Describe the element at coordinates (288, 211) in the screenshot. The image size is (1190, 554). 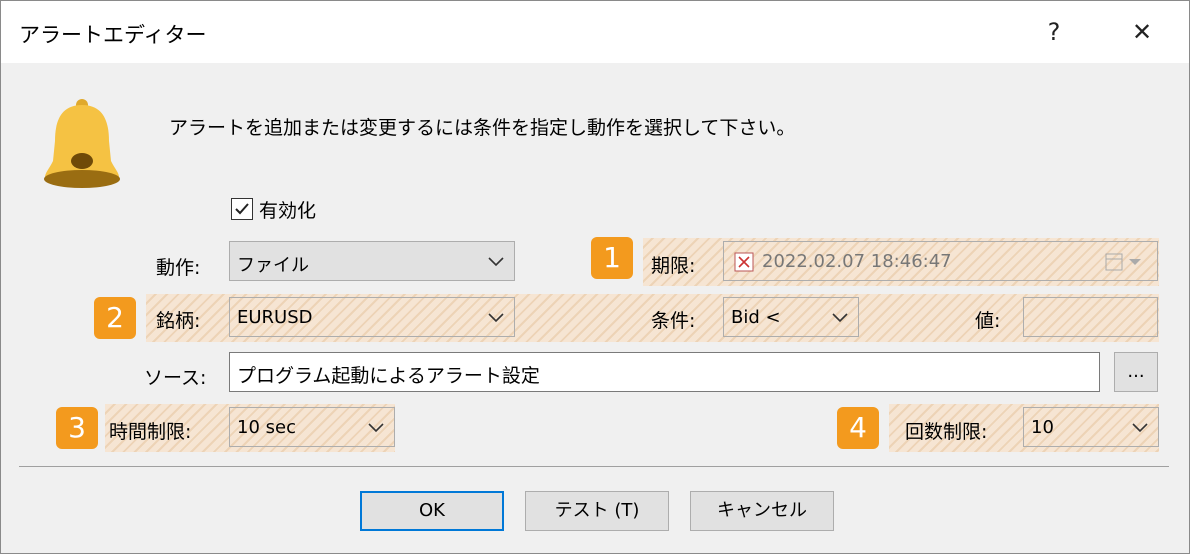
I see `enable-label: 有効化` at that location.